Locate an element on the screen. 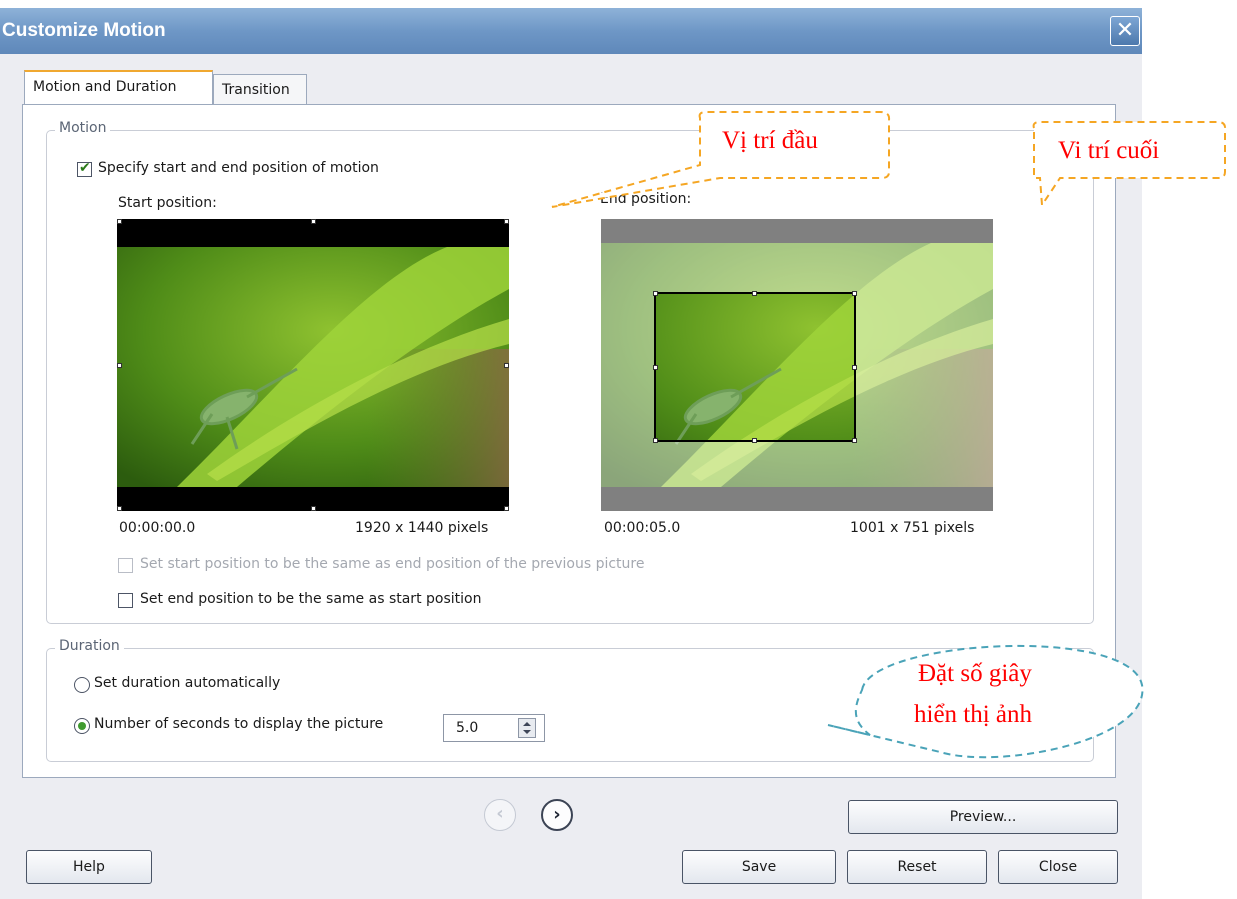 The image size is (1237, 899). start-size: 1920 x 1440 pixels is located at coordinates (422, 528).